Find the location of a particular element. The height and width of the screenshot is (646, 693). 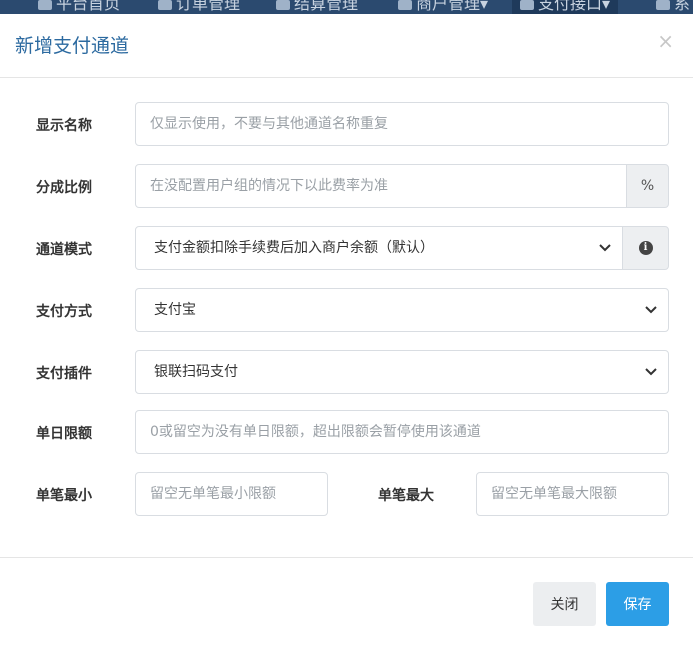

channel-mode-select: 支付金额扣除手续费后加入商户余额（默认） is located at coordinates (379, 248).